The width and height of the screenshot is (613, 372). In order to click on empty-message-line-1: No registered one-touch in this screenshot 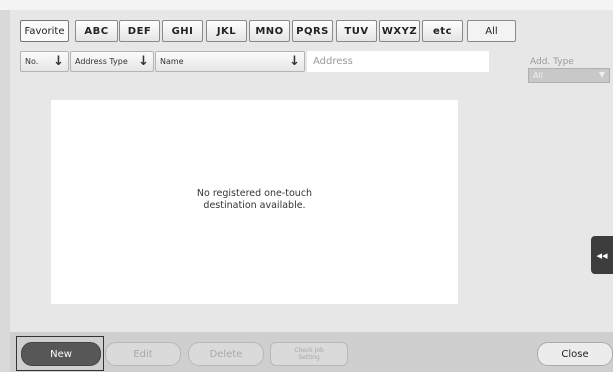, I will do `click(254, 193)`.